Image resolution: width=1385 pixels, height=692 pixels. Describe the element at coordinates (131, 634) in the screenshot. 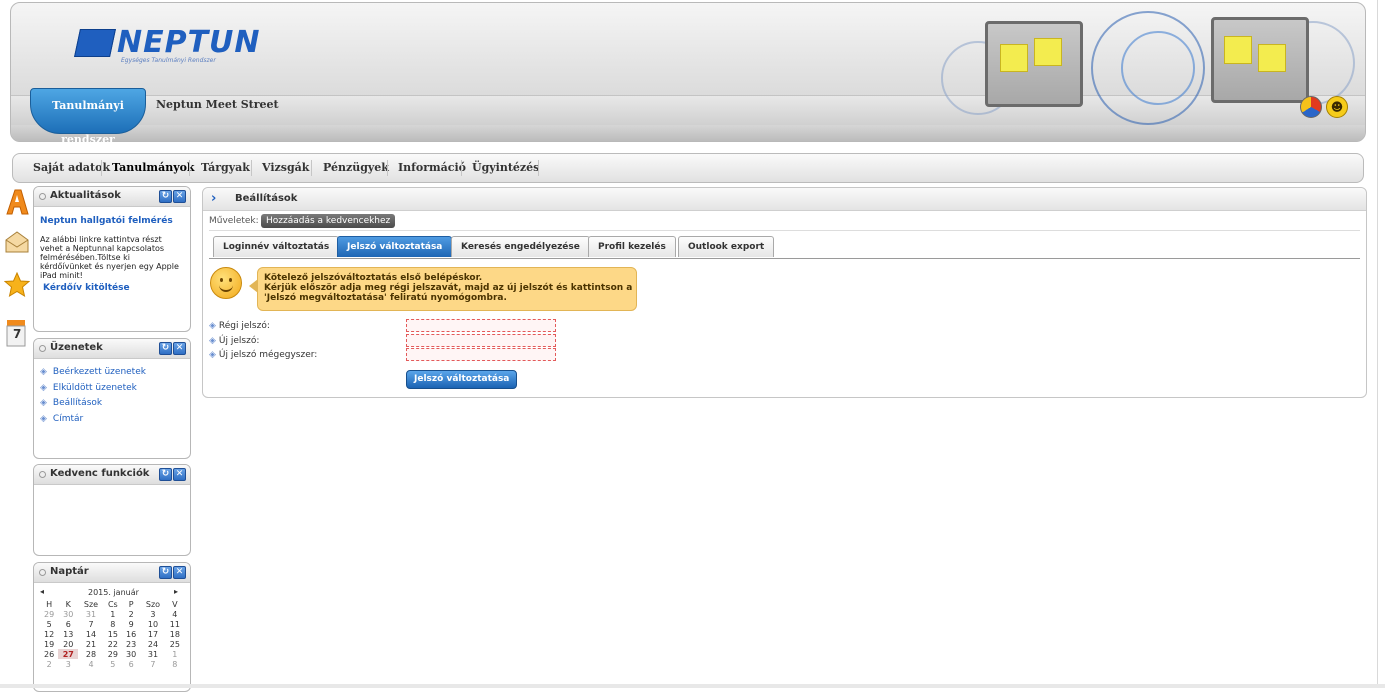

I see `calendar-day: 16` at that location.